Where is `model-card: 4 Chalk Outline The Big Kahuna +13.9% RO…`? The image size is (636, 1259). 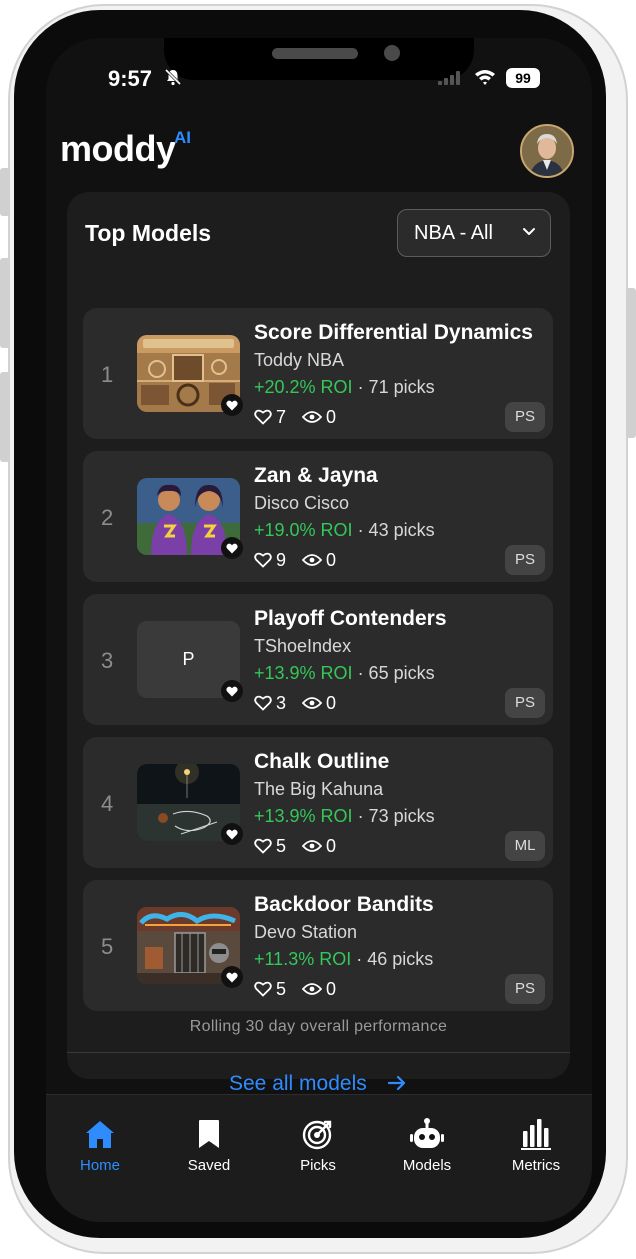
model-card: 4 Chalk Outline The Big Kahuna +13.9% RO… is located at coordinates (318, 802).